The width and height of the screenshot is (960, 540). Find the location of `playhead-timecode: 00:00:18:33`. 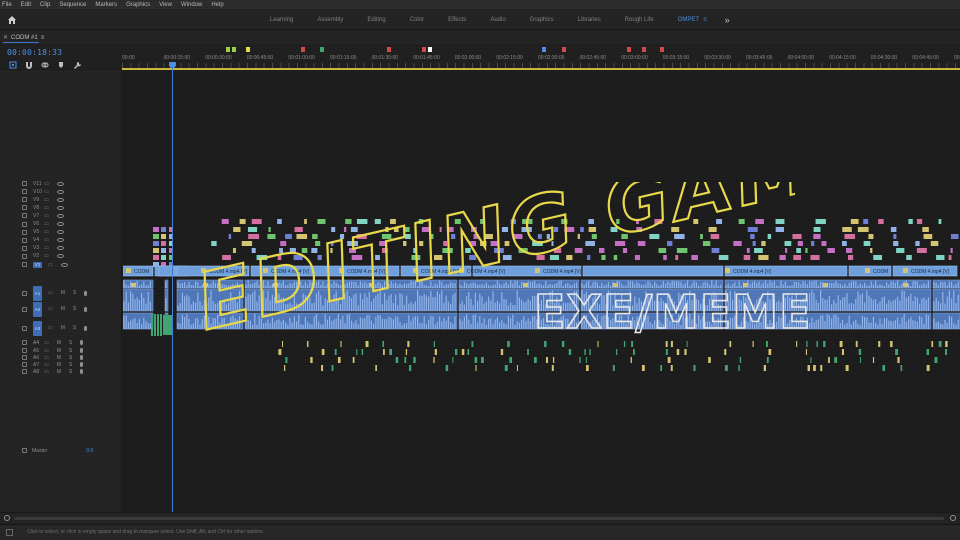

playhead-timecode: 00:00:18:33 is located at coordinates (34, 52).